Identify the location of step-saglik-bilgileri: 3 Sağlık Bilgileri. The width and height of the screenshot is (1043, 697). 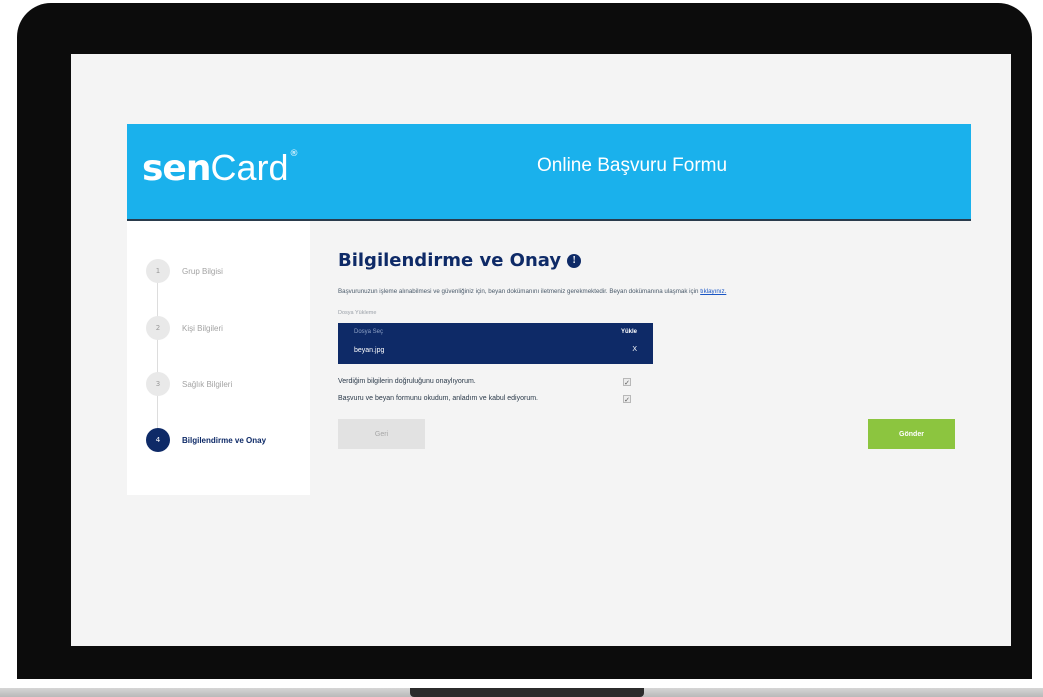
(189, 384).